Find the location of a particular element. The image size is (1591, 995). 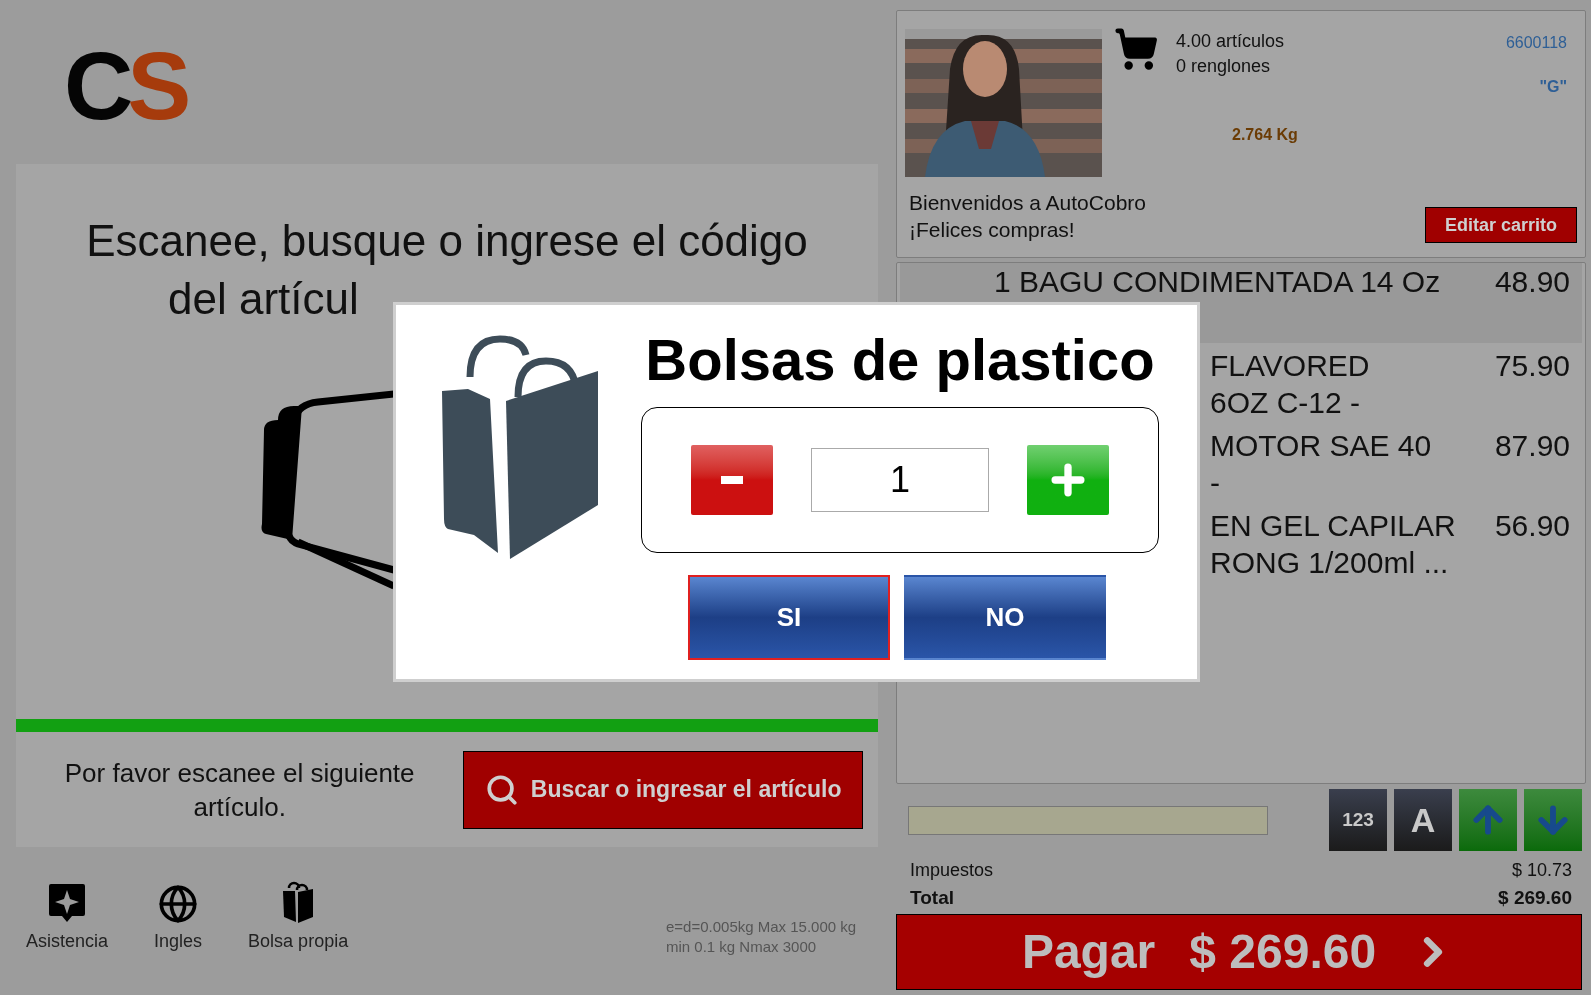

welcome-message: Bienvenidos a AutoCobro ¡Felices compras! is located at coordinates (1027, 216).